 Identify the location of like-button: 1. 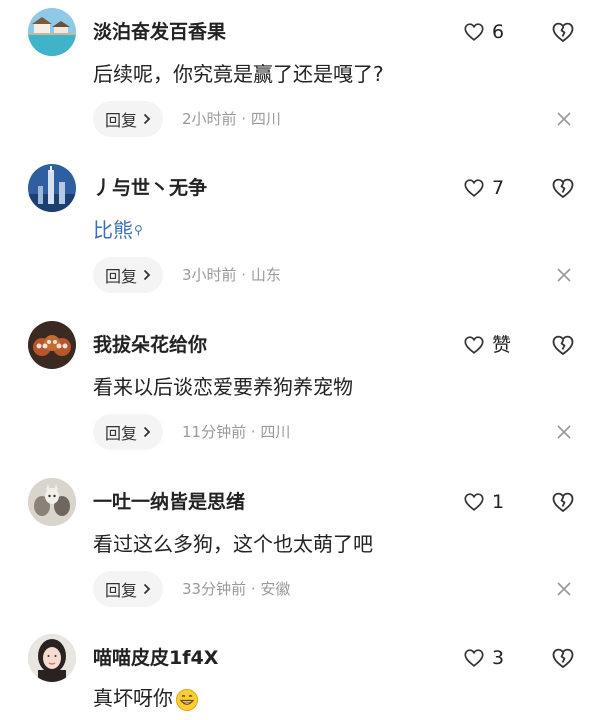
(483, 502).